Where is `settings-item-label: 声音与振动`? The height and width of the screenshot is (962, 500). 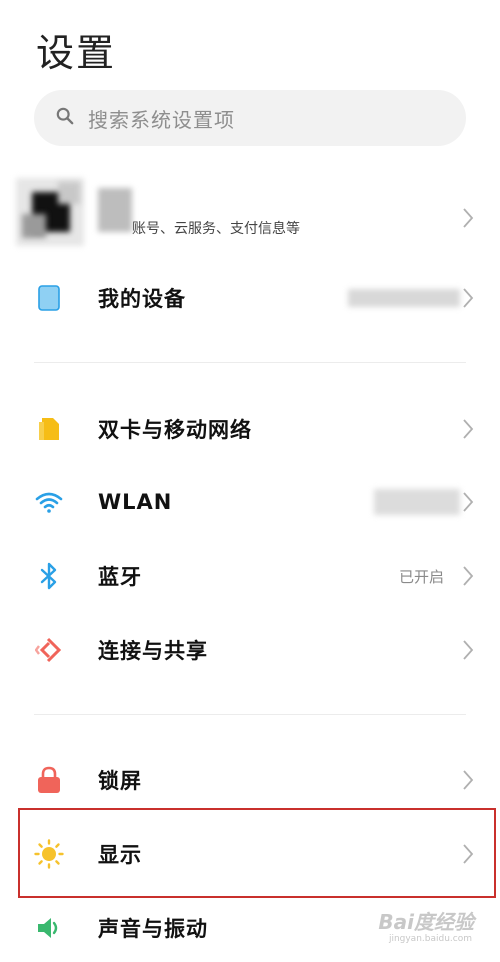
settings-item-label: 声音与振动 is located at coordinates (153, 929).